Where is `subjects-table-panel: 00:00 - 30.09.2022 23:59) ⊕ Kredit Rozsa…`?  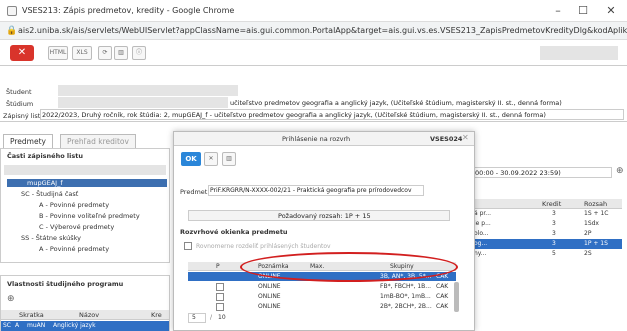
subjects-table-panel: 00:00 - 30.09.2022 23:59) ⊕ Kredit Rozsa… is located at coordinates (549, 211).